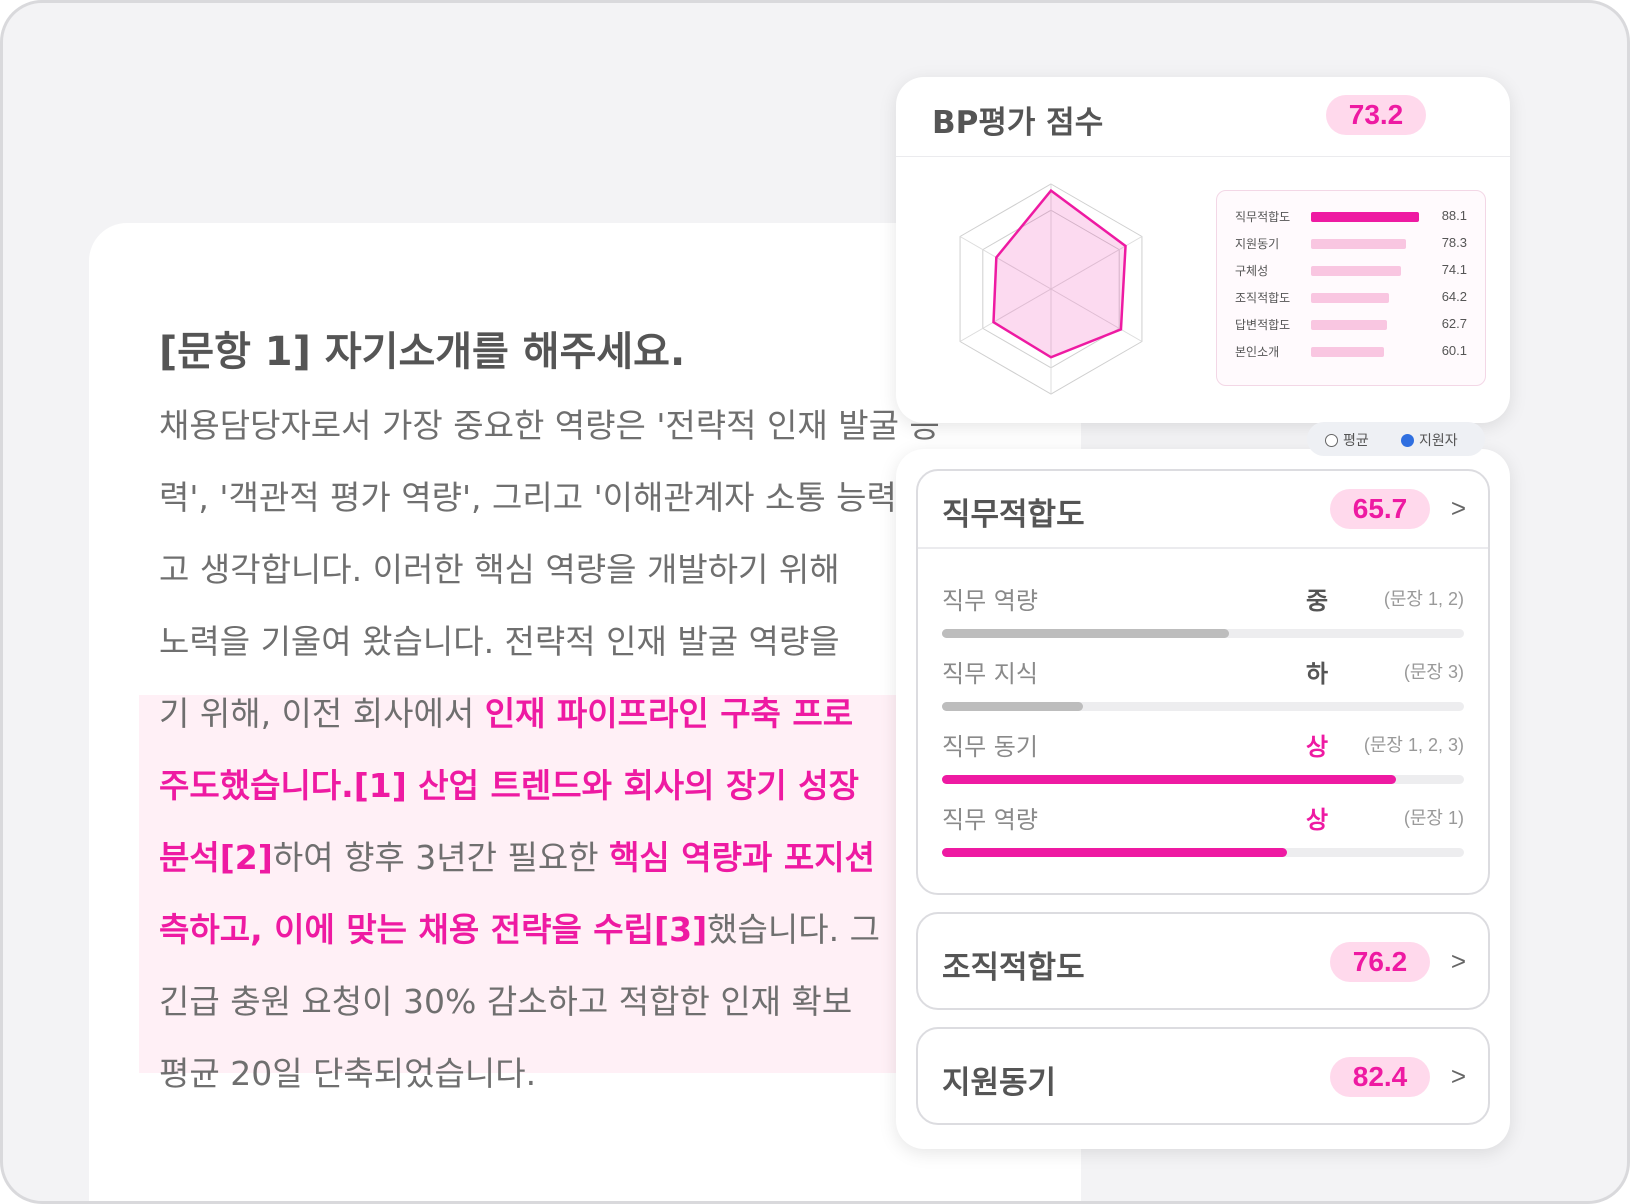 This screenshot has height=1204, width=1630. I want to click on essay-line: 주도했습니다.[1] 산업 트렌드와 회사의 장기 성장, so click(509, 786).